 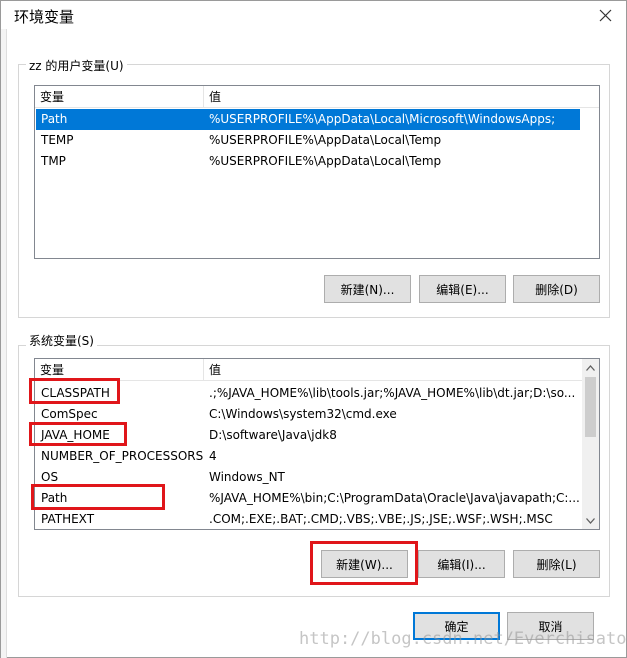 I want to click on system-variable-row-number-of-processors: NUMBER_OF_PROCESSORS 4, so click(x=308, y=456).